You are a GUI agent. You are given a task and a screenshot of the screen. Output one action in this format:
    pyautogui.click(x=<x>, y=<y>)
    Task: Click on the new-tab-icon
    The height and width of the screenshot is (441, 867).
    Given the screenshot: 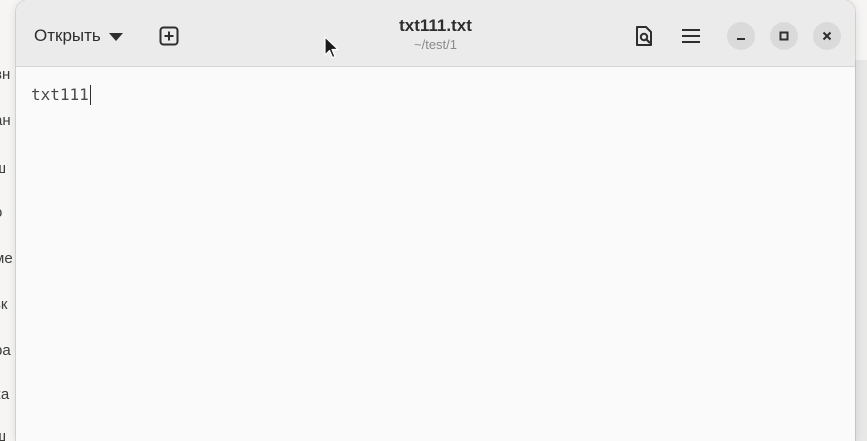 What is the action you would take?
    pyautogui.click(x=169, y=36)
    